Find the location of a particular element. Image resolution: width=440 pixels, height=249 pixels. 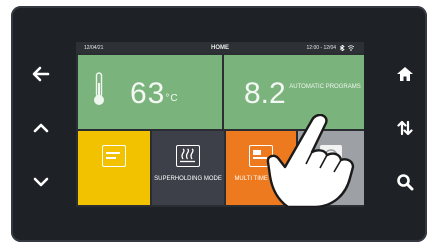

chevron-up-icon is located at coordinates (41, 128).